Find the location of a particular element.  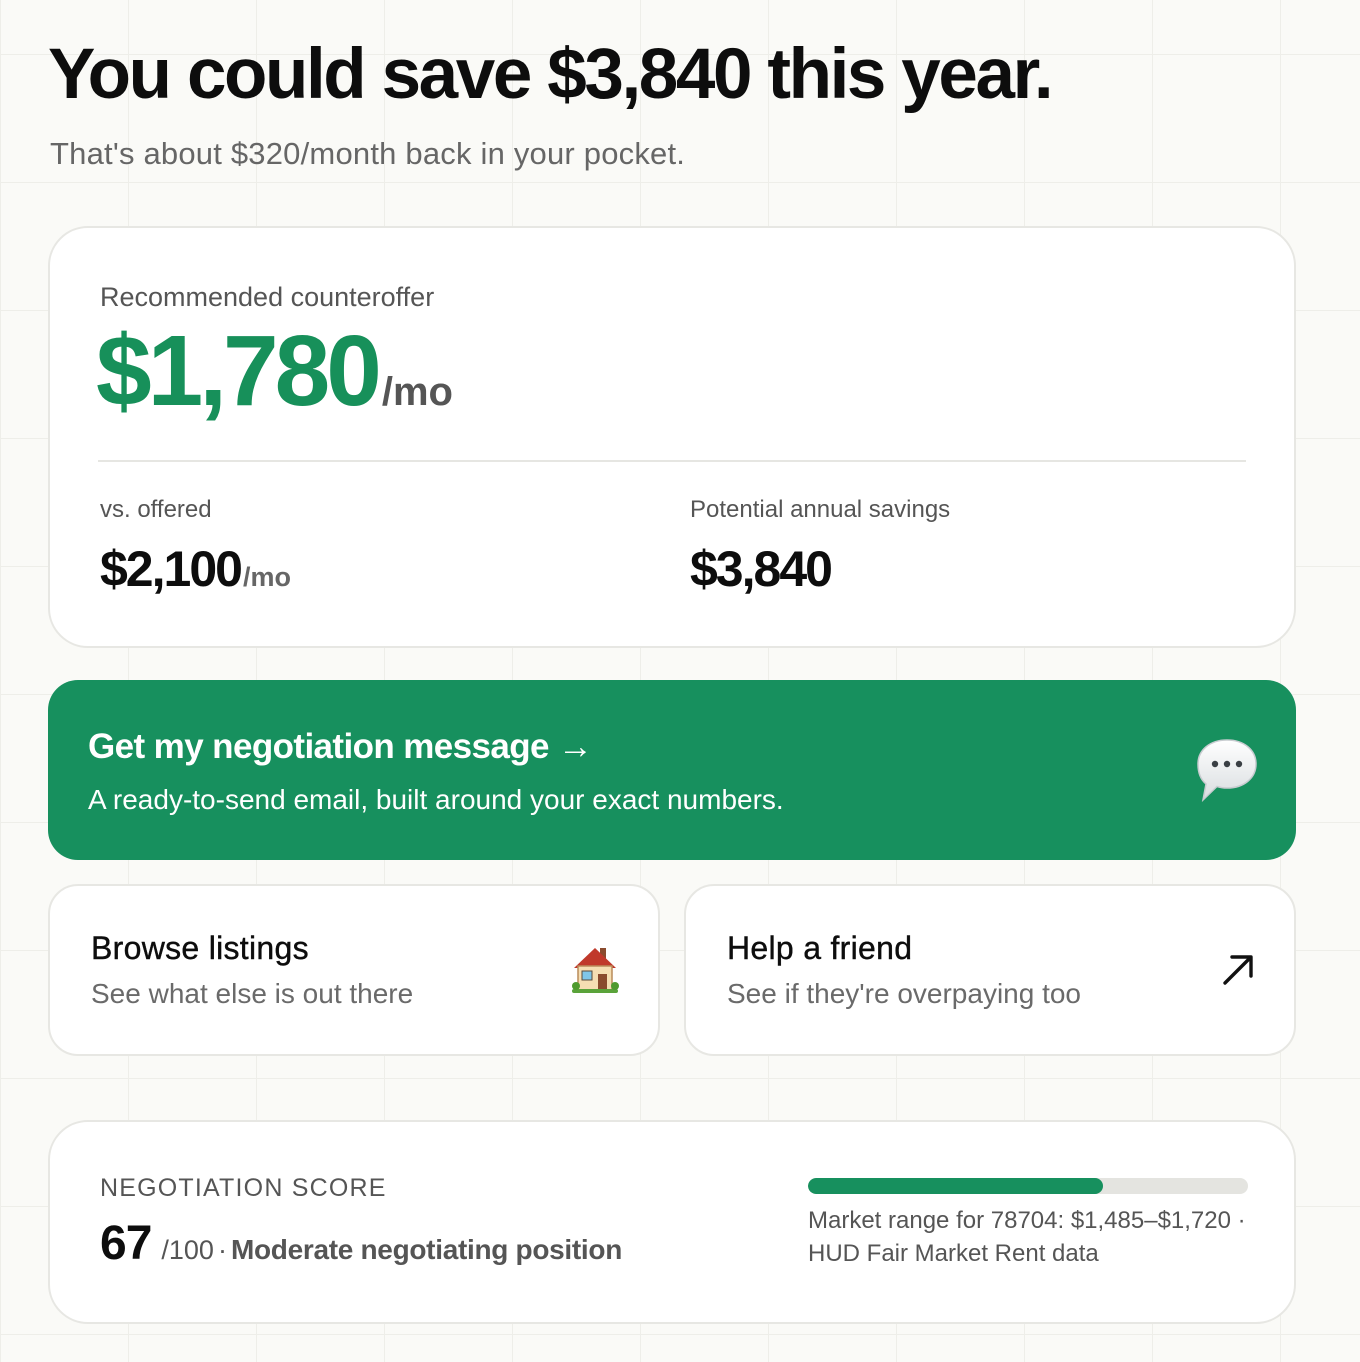

savings-value: $3,840 is located at coordinates (761, 569).